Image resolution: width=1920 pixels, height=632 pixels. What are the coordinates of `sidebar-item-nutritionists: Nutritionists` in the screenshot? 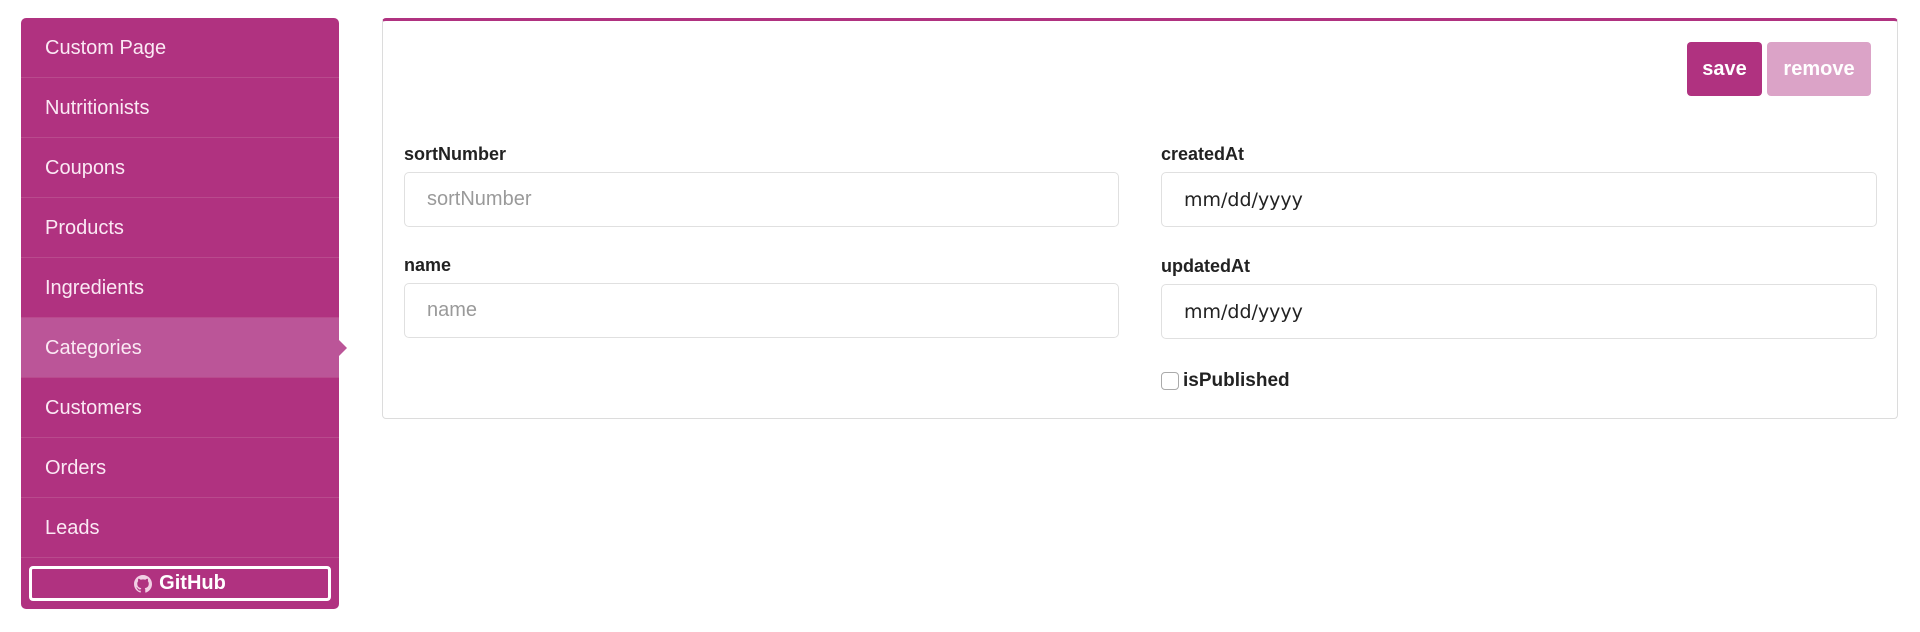 It's located at (180, 108).